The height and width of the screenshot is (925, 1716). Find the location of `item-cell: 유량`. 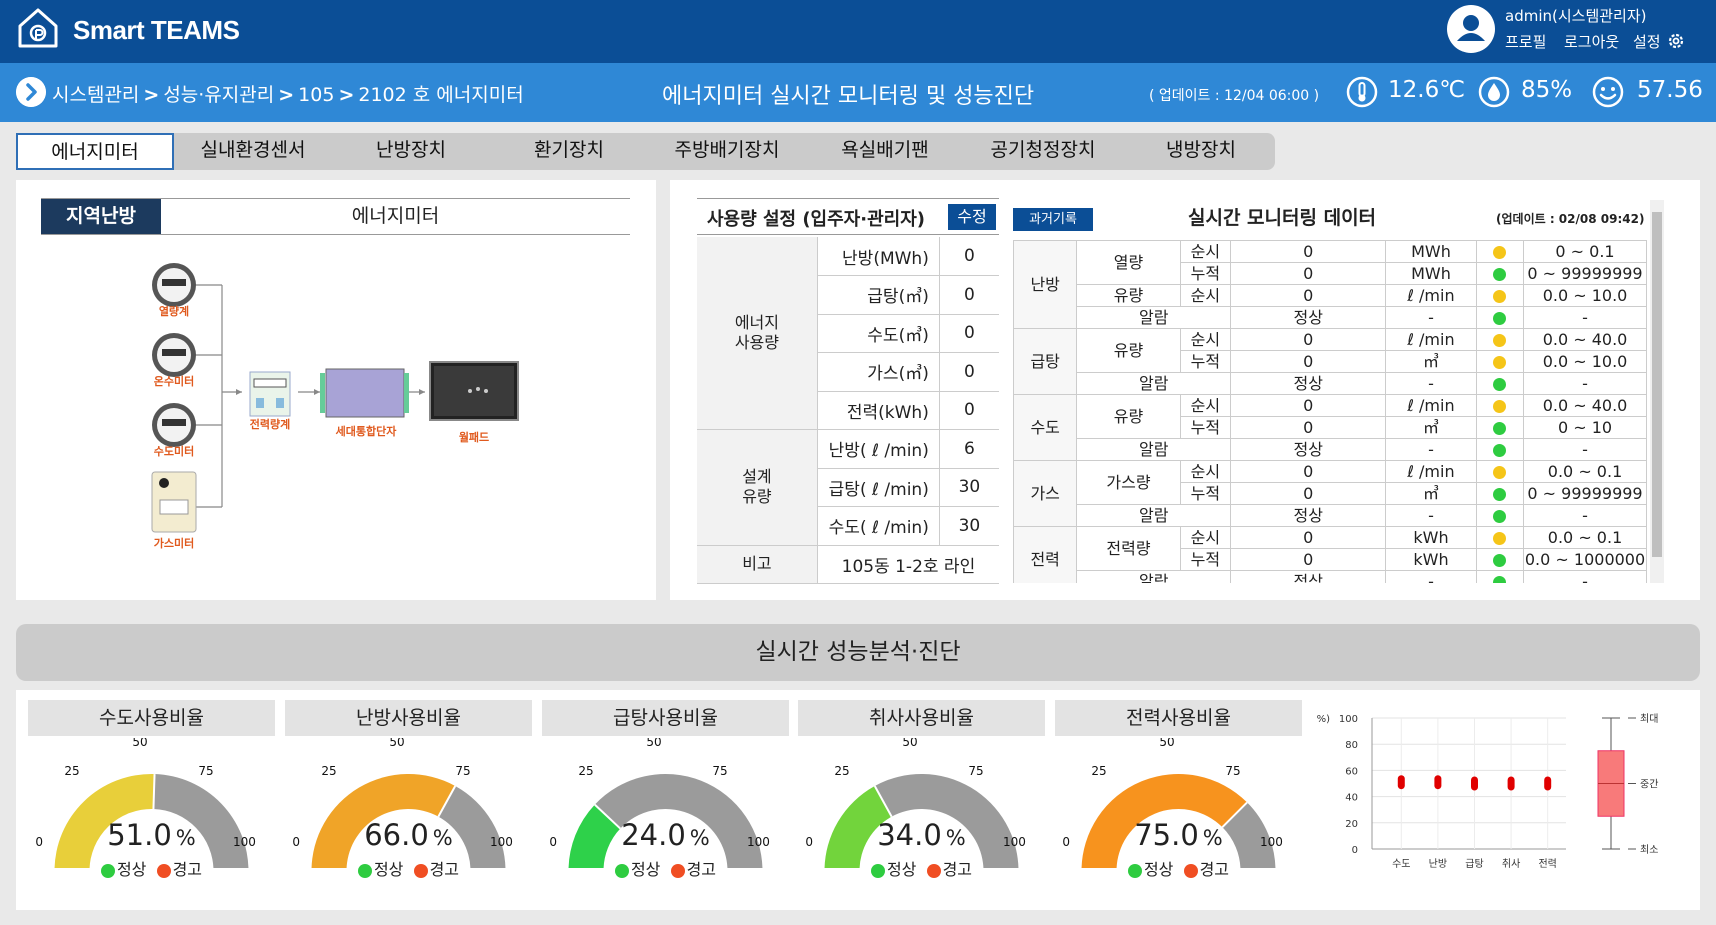

item-cell: 유량 is located at coordinates (1128, 416).